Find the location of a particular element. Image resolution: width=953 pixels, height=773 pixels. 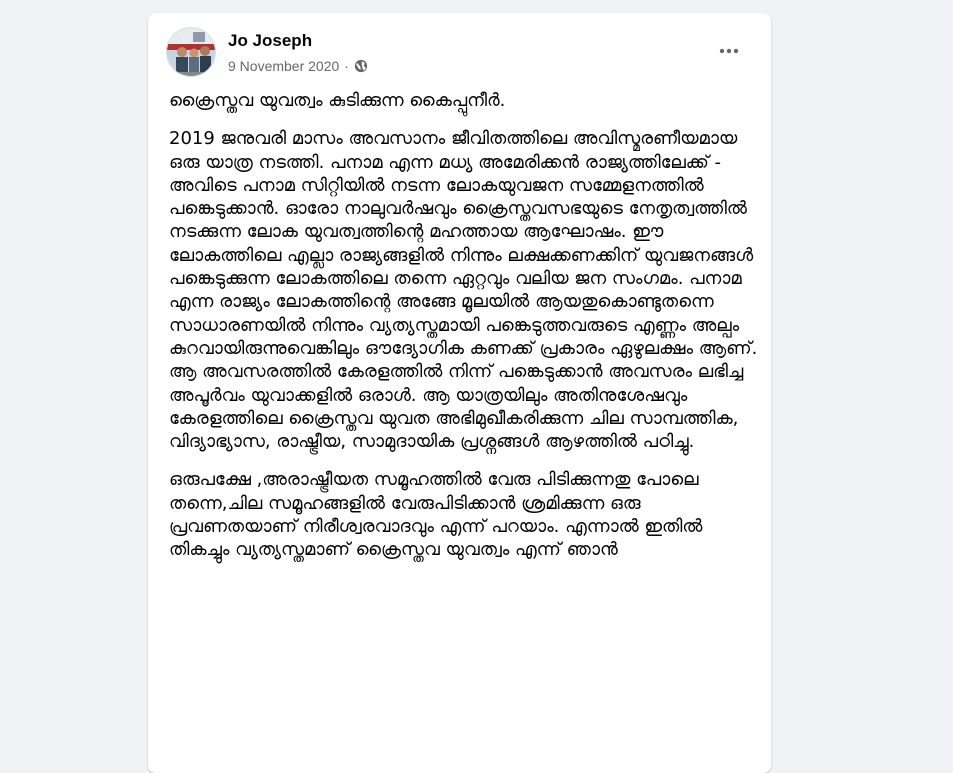

post-meta: 9 November 2020 · is located at coordinates (298, 66).